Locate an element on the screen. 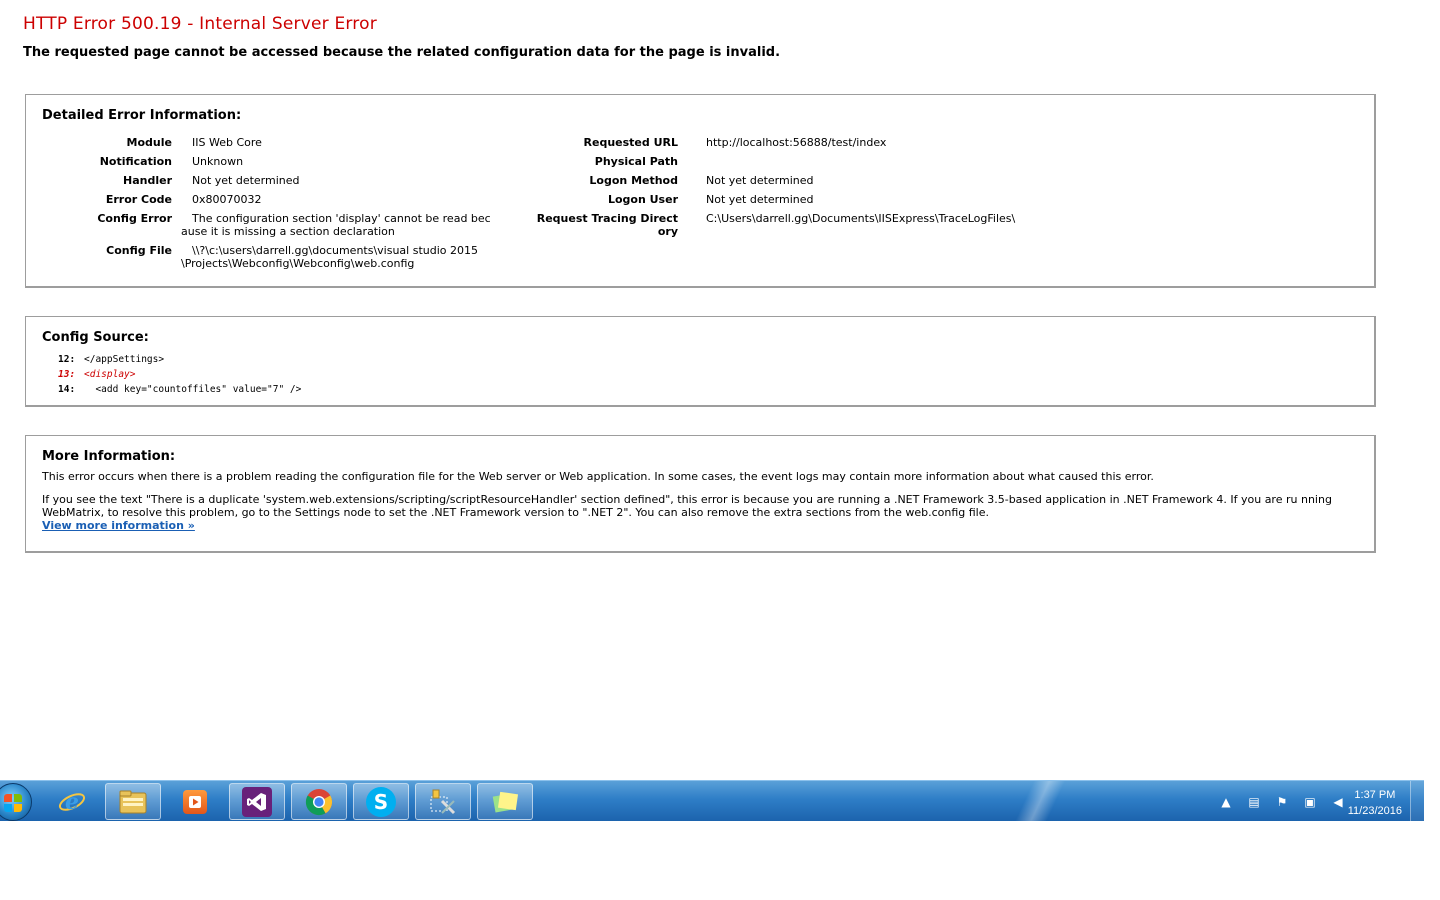  detail-key: Requested URL is located at coordinates (630, 142).